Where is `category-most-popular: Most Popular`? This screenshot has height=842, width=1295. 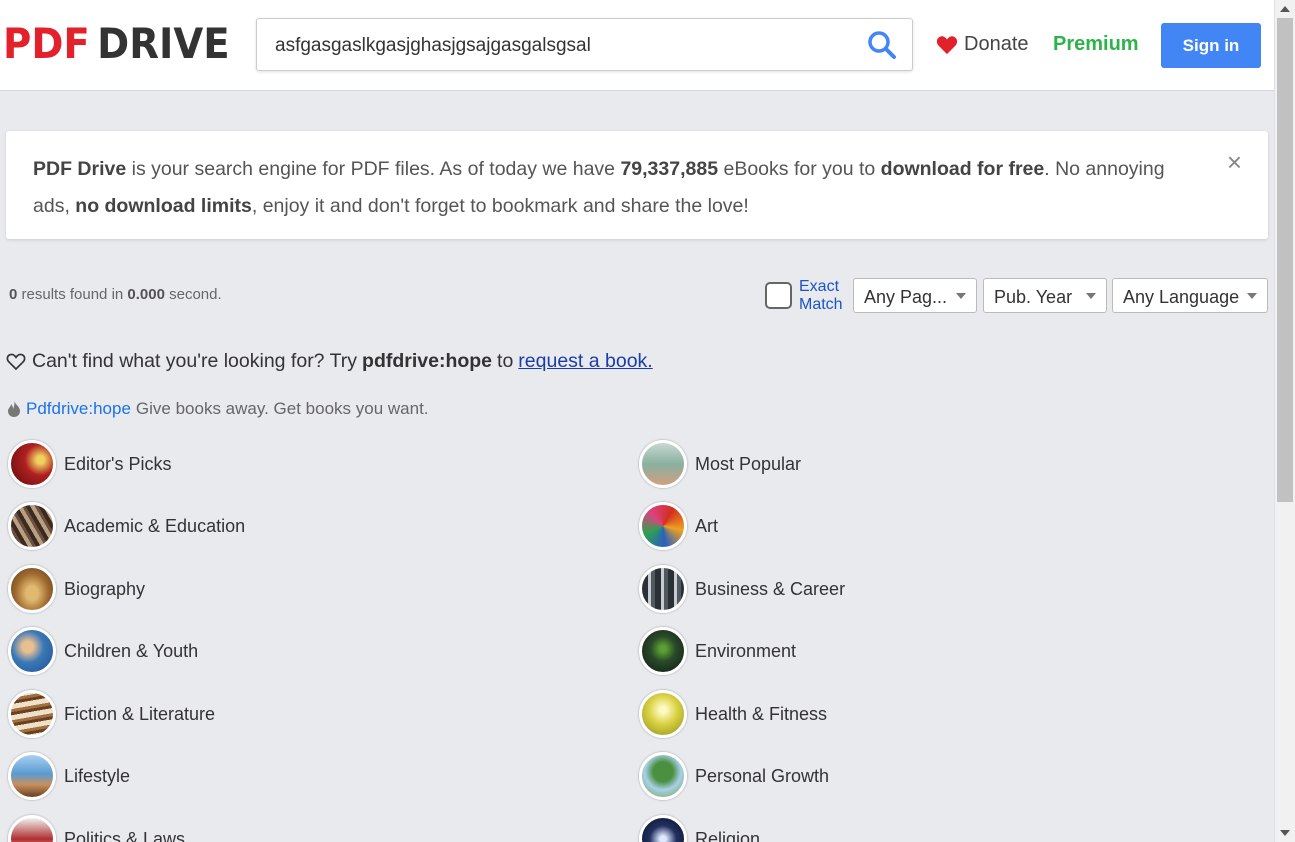 category-most-popular: Most Popular is located at coordinates (720, 464).